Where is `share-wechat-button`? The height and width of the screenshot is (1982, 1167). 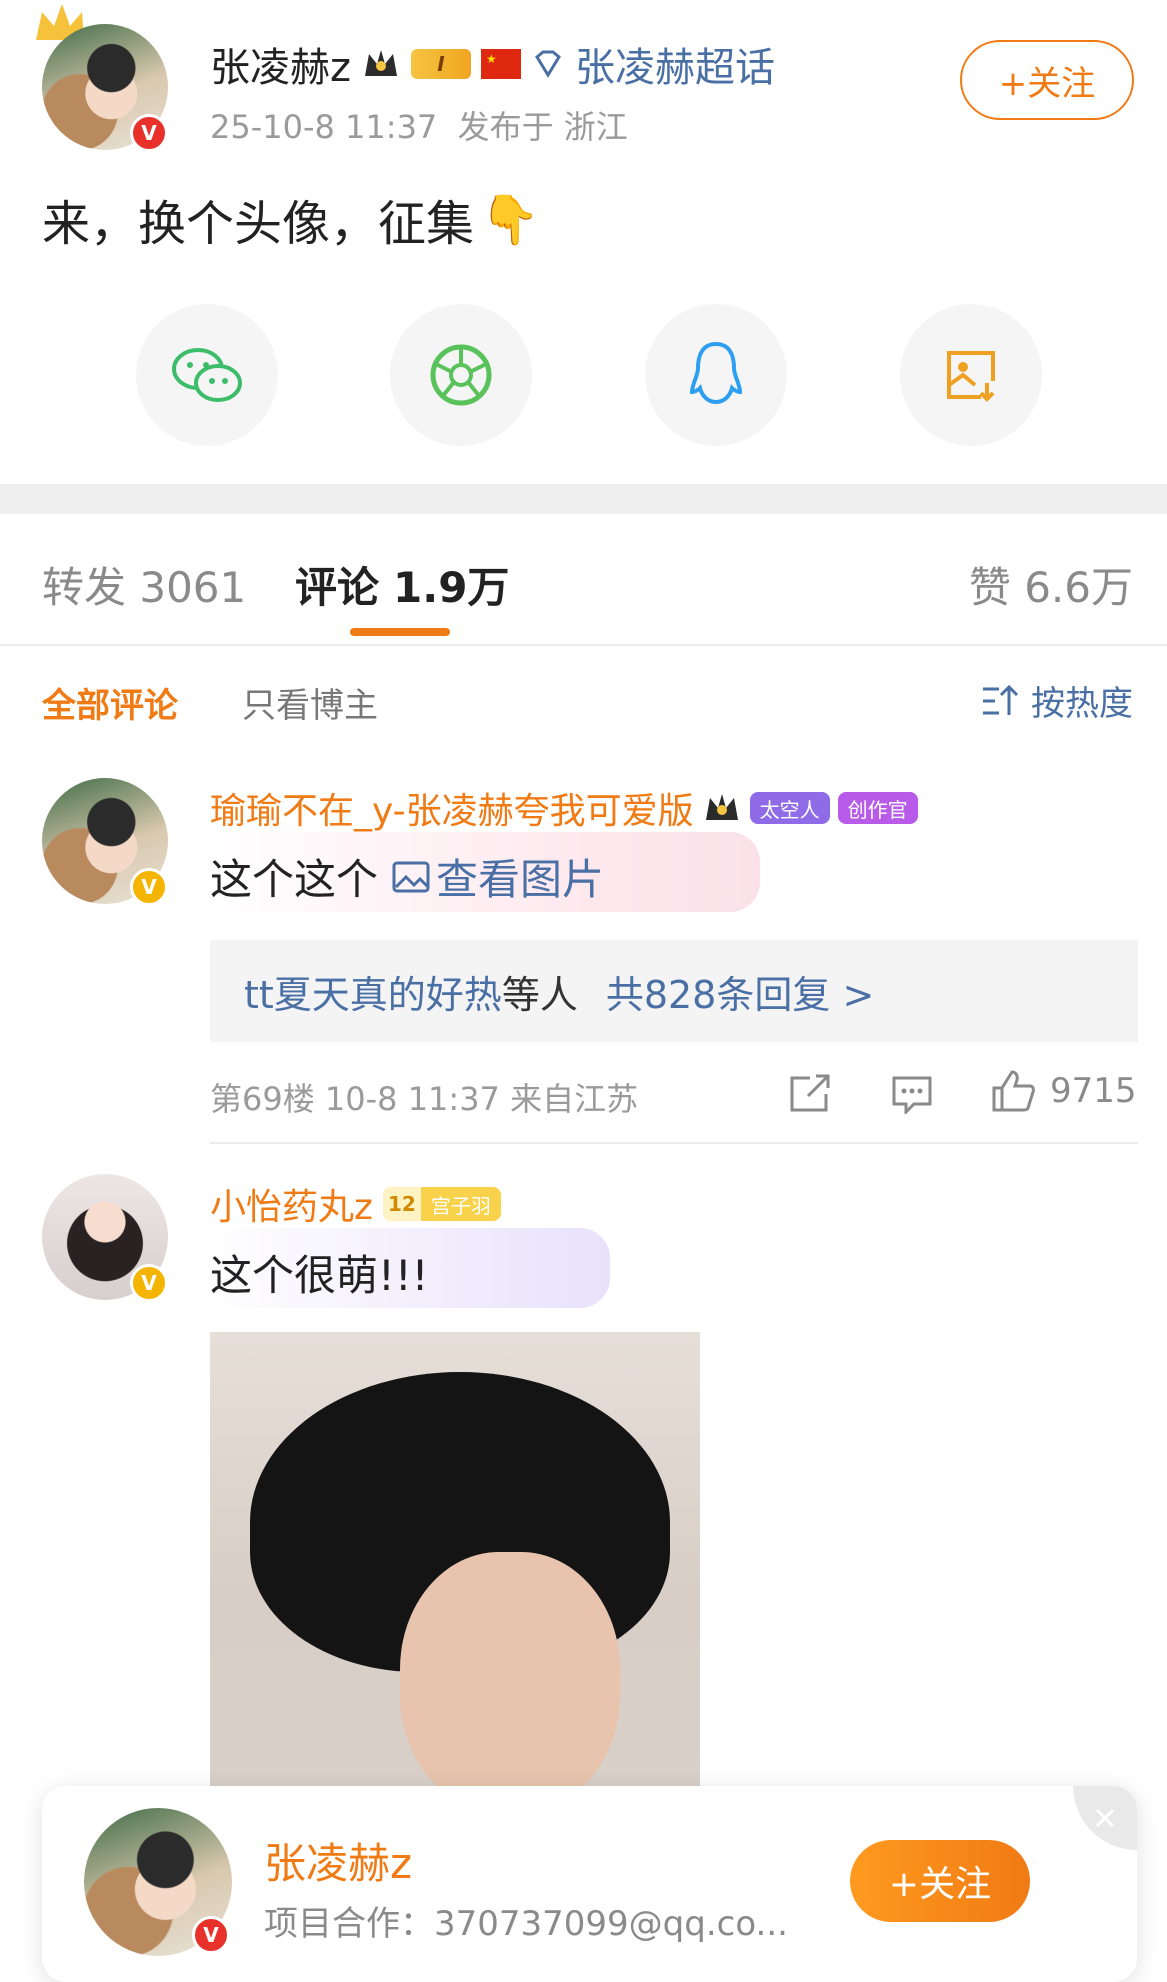
share-wechat-button is located at coordinates (207, 375).